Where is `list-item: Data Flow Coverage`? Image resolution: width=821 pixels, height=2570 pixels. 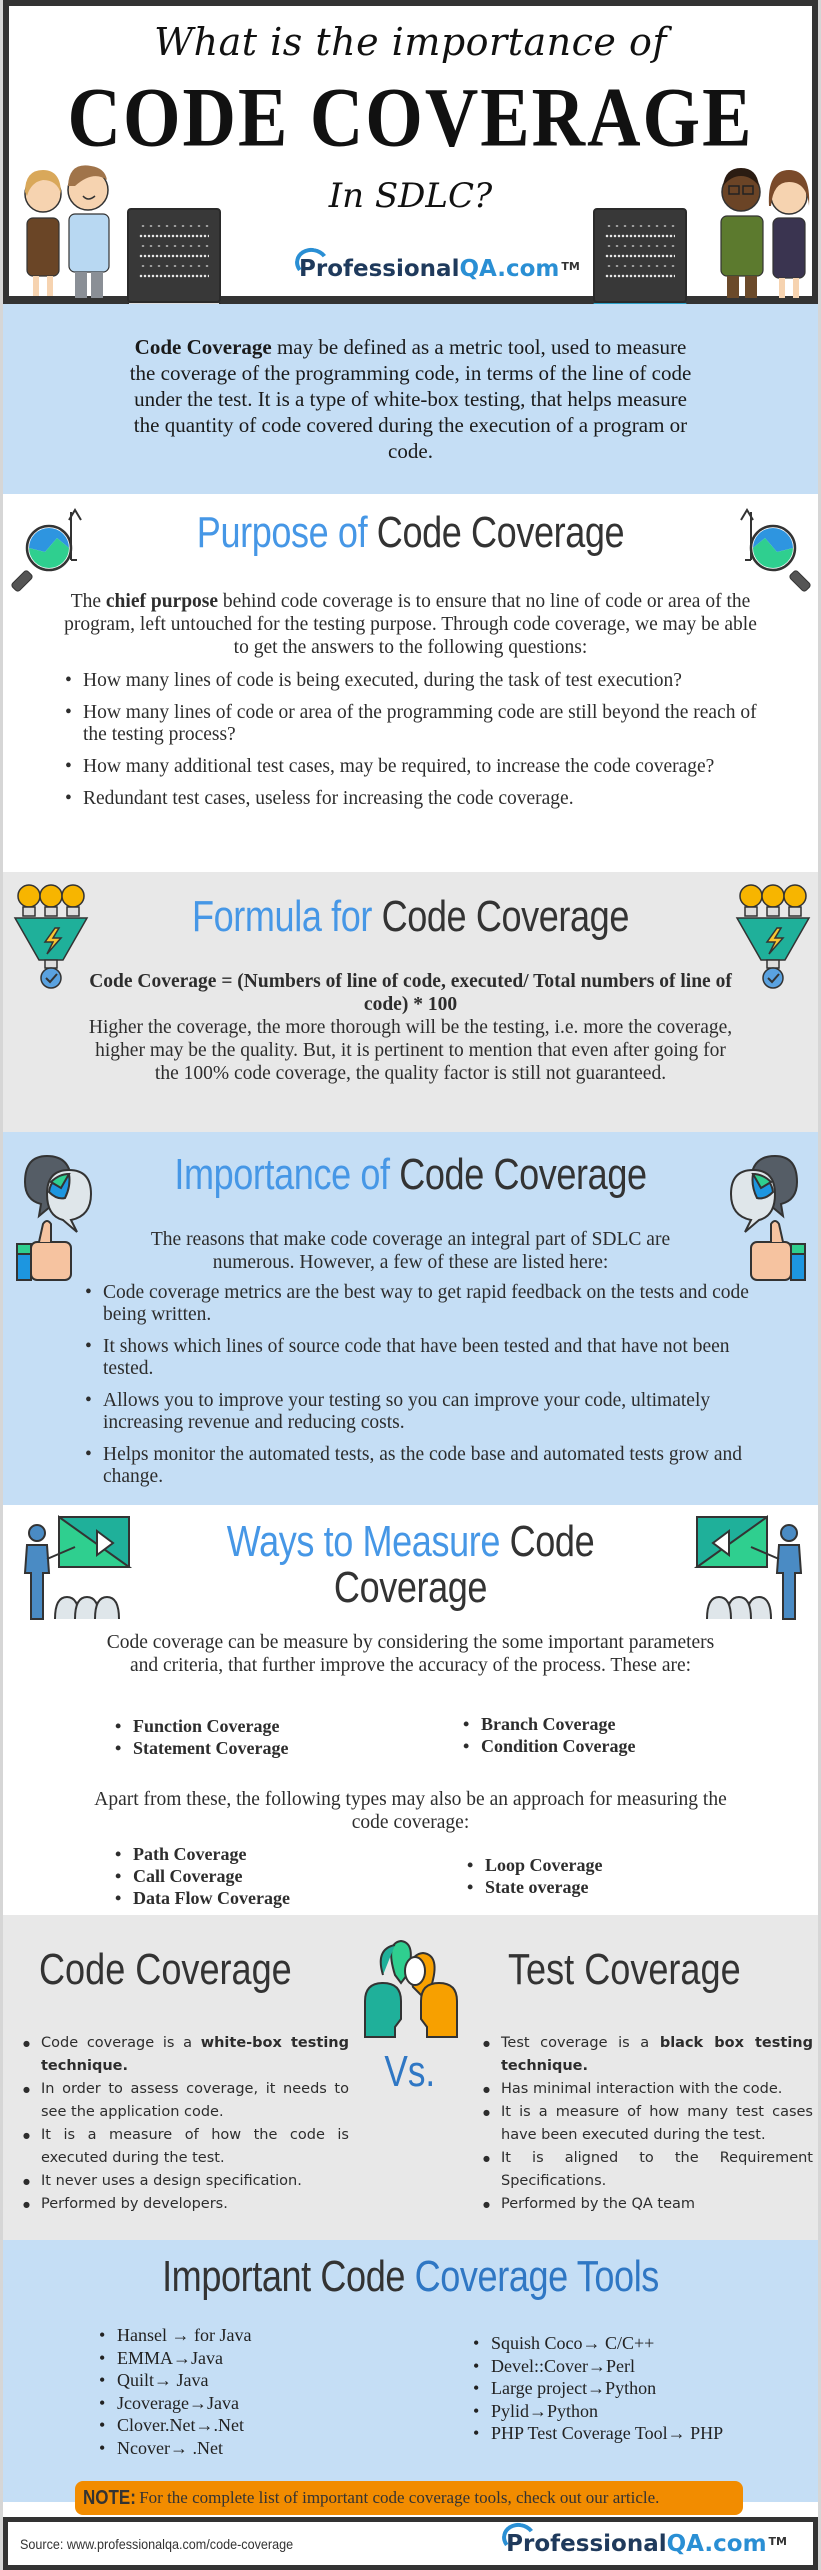
list-item: Data Flow Coverage is located at coordinates (201, 1898).